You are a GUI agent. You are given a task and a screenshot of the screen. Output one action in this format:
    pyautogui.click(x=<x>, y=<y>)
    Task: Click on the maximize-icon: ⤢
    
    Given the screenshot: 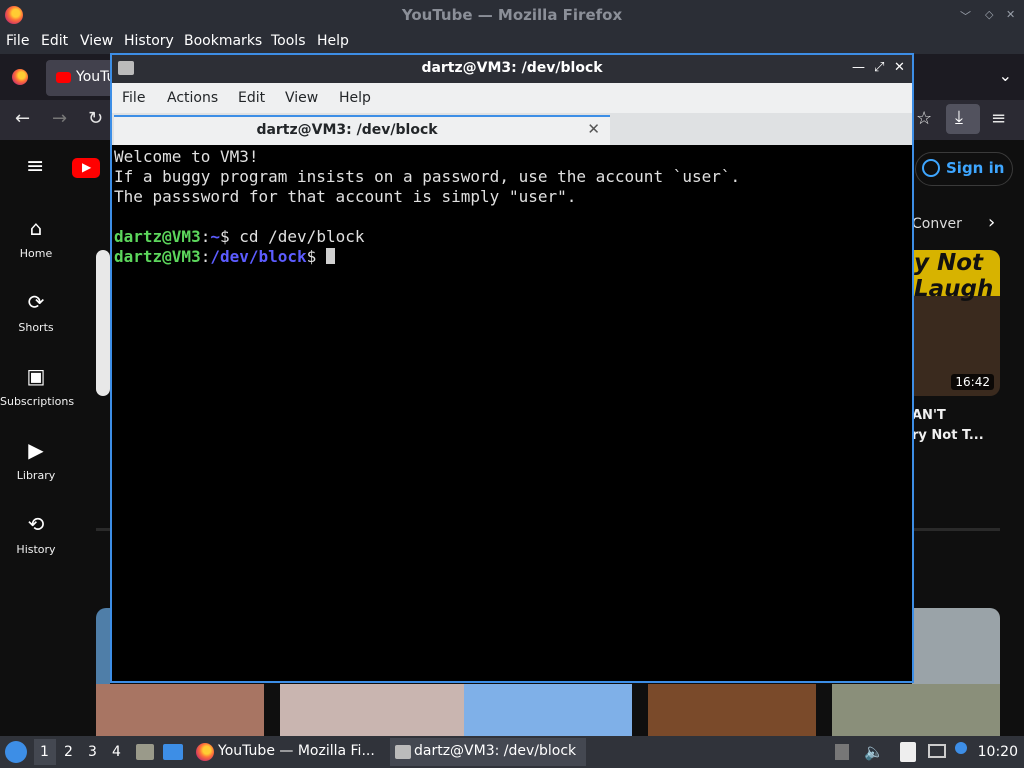 What is the action you would take?
    pyautogui.click(x=879, y=67)
    